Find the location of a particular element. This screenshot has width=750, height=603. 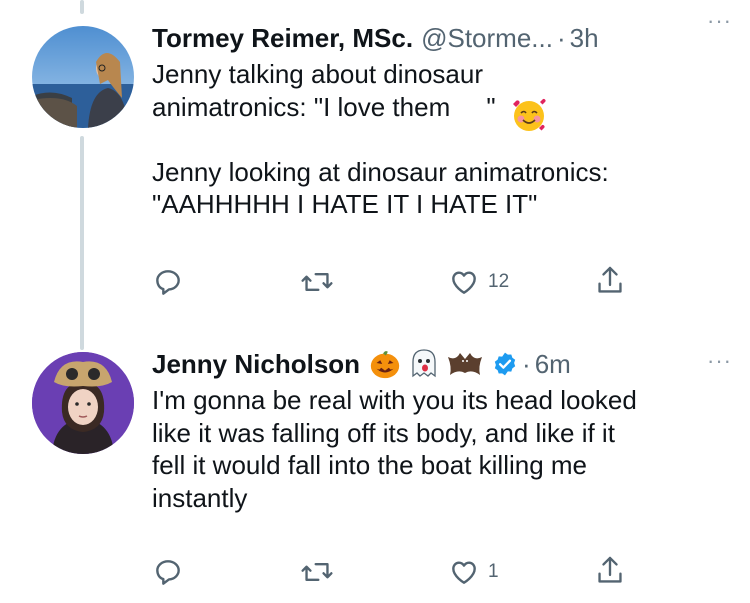

smiling-face-with-hearts-icon is located at coordinates (529, 118).